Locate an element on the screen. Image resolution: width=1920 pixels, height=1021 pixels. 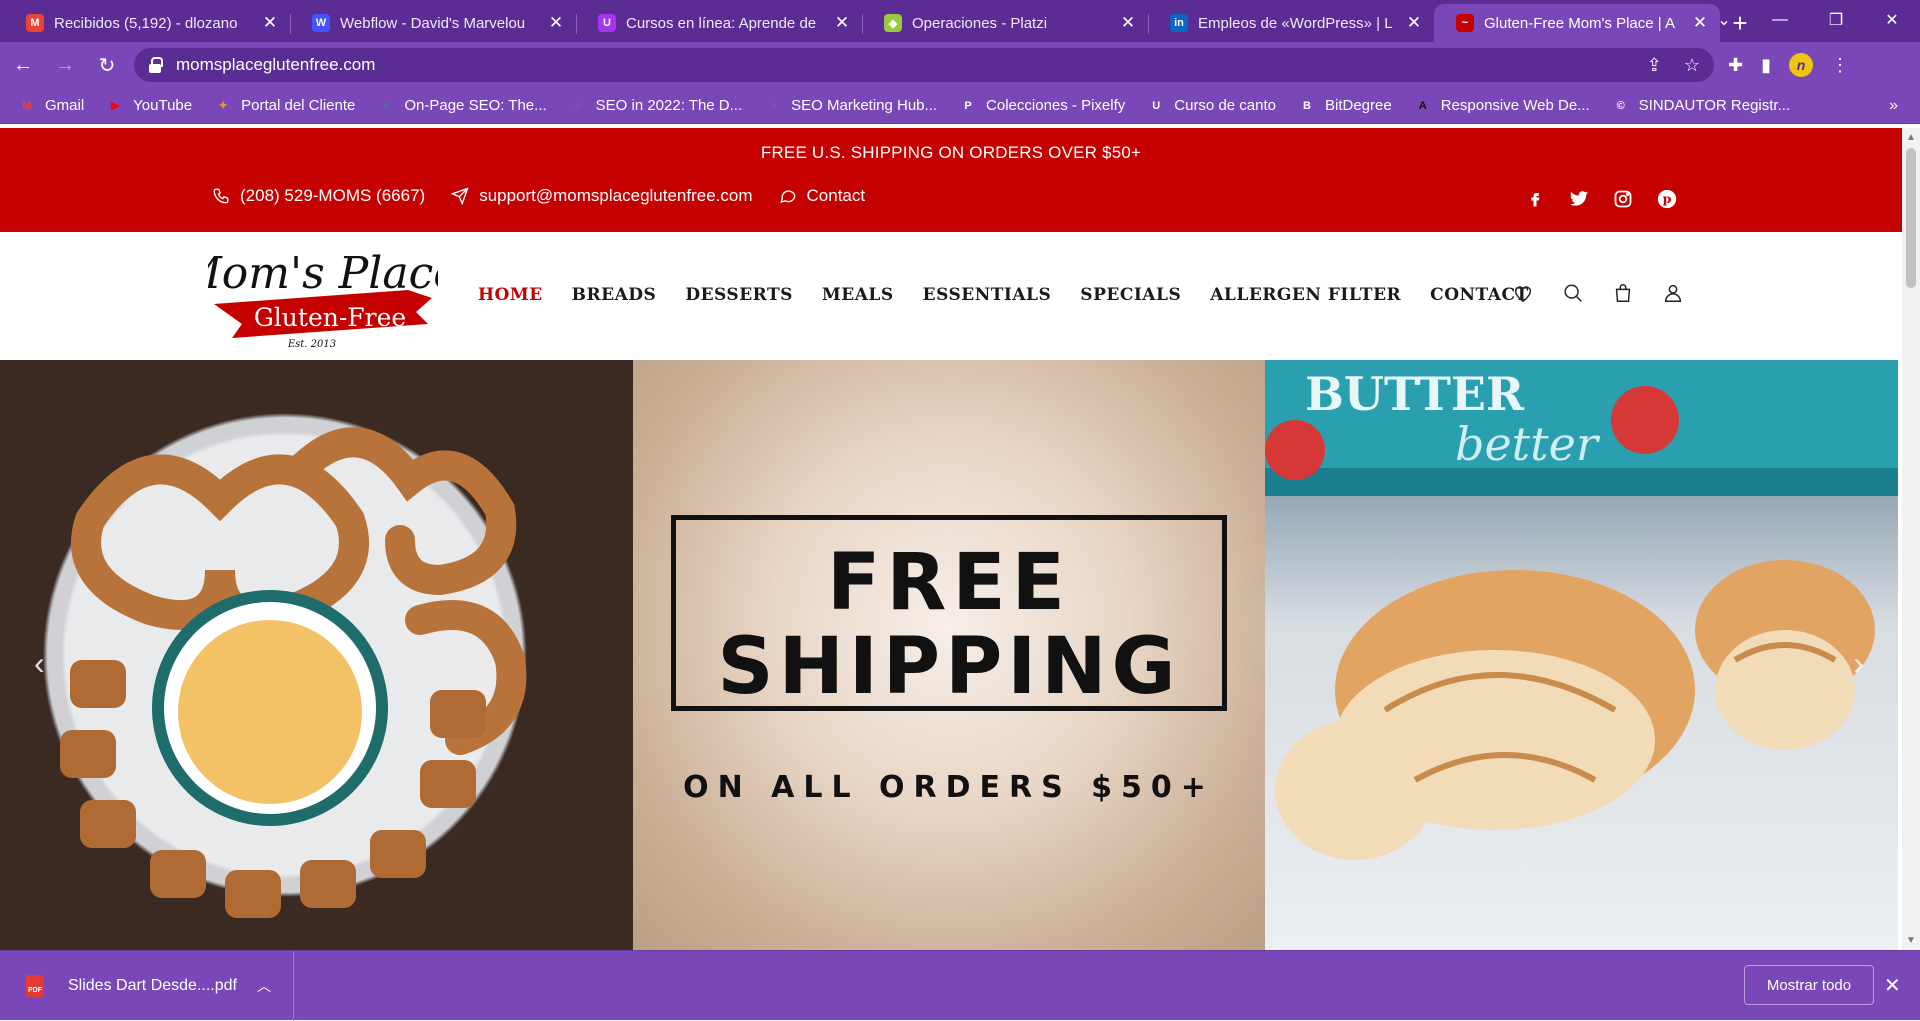
restore-button: ❐ is located at coordinates (1836, 20).